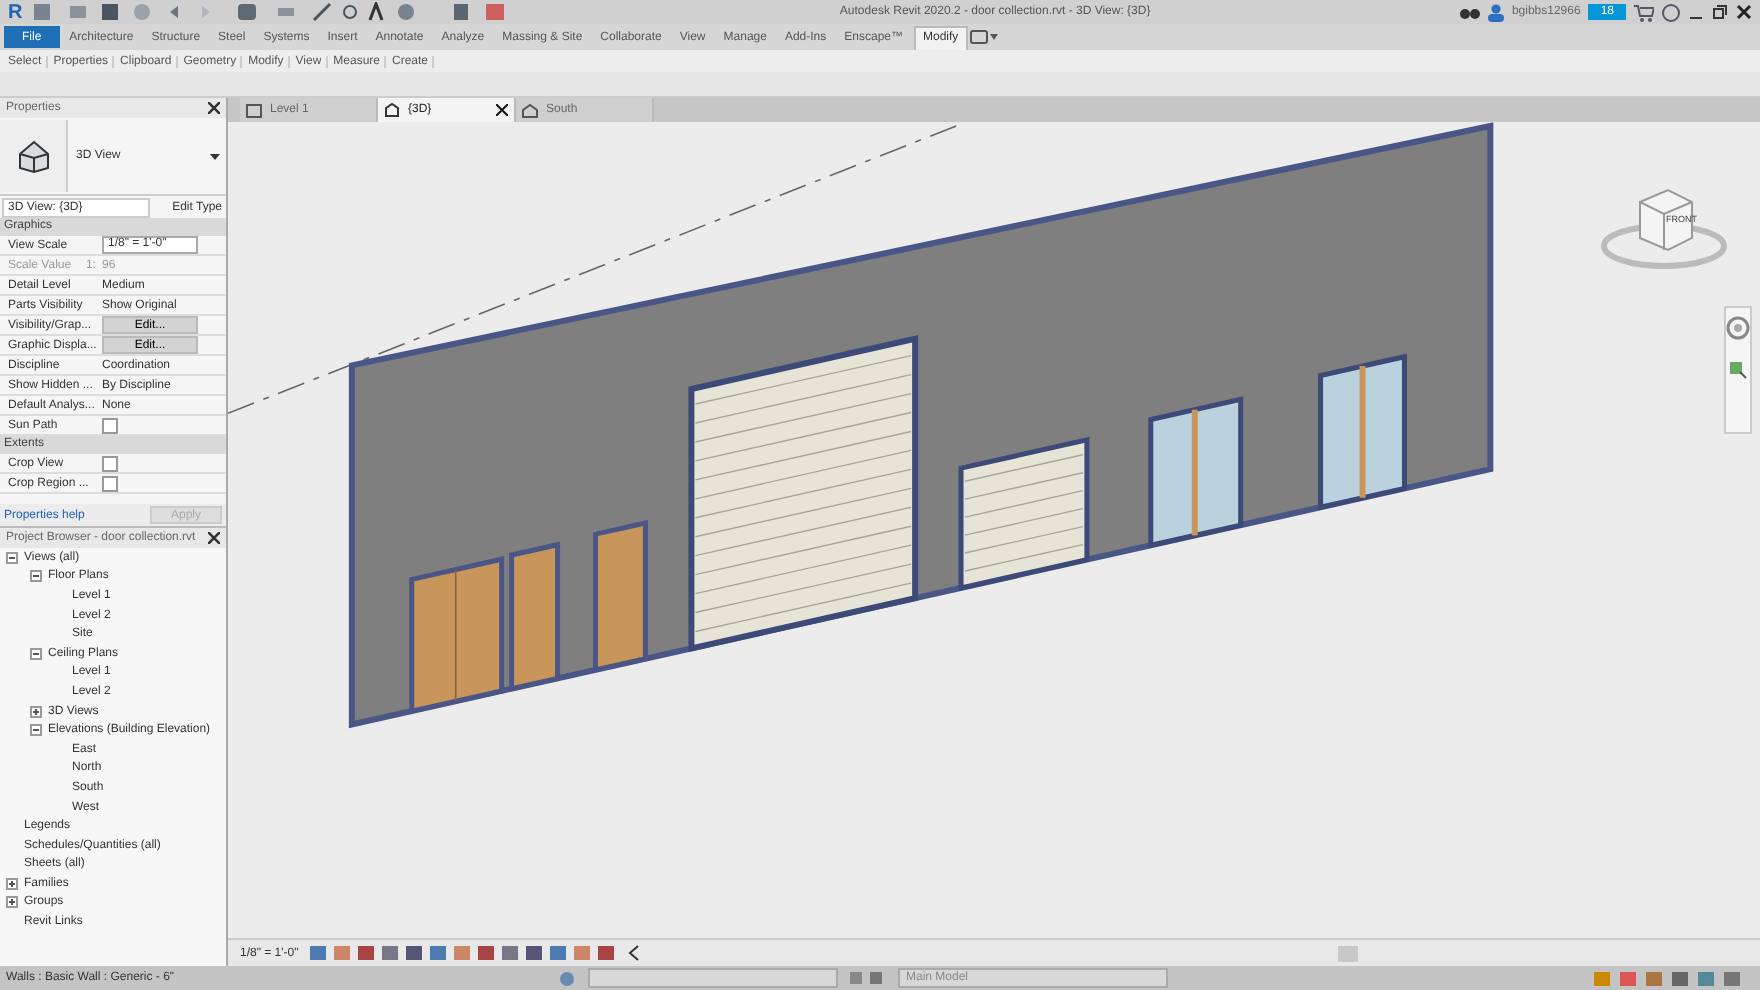  Describe the element at coordinates (1720, 12) in the screenshot. I see `restore-icon` at that location.